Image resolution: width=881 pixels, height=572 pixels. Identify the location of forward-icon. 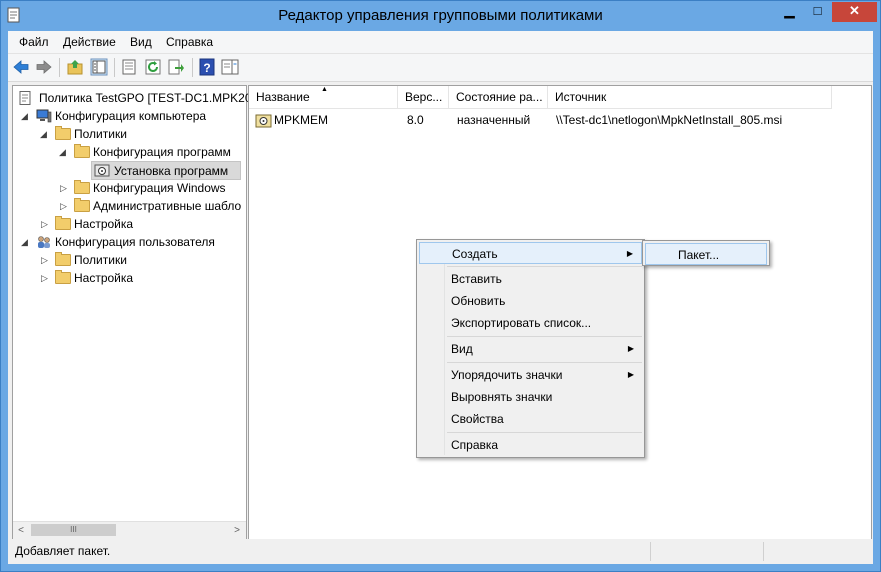
(44, 67).